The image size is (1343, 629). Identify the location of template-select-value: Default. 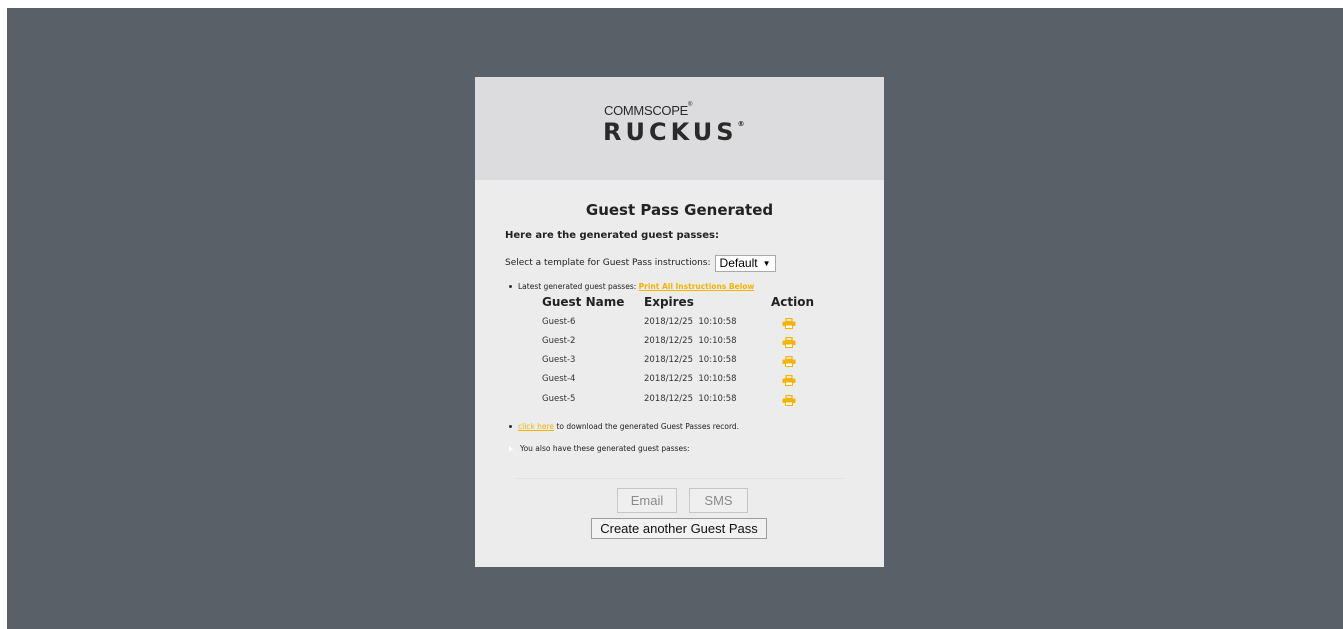
(738, 263).